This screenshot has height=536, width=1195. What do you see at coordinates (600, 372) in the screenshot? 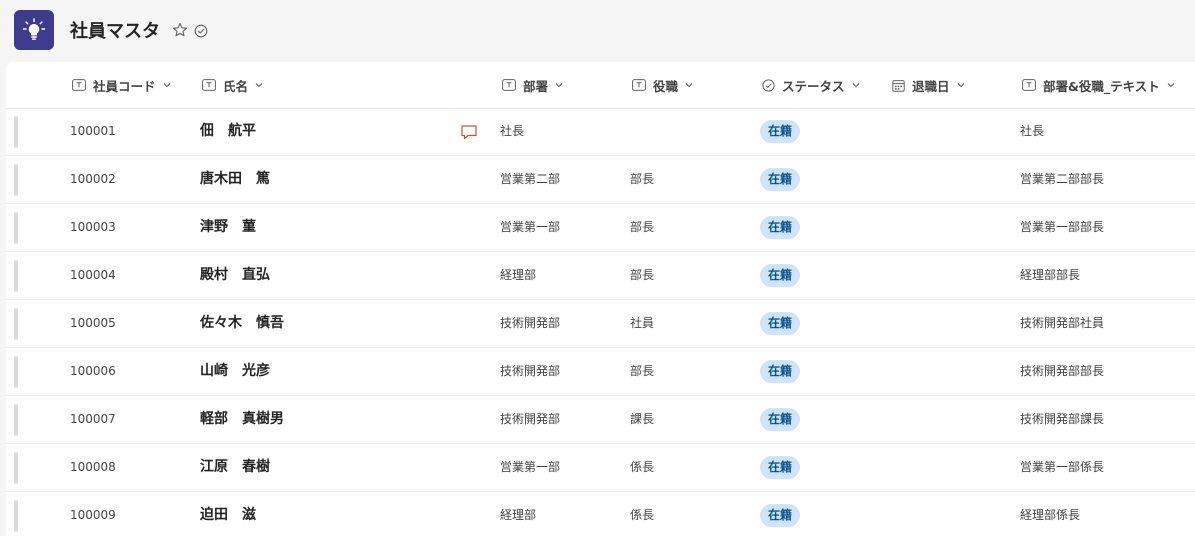
I see `table-row: 100006 山崎 光彦 技術開発部 部長 在籍 技術開発部部長` at bounding box center [600, 372].